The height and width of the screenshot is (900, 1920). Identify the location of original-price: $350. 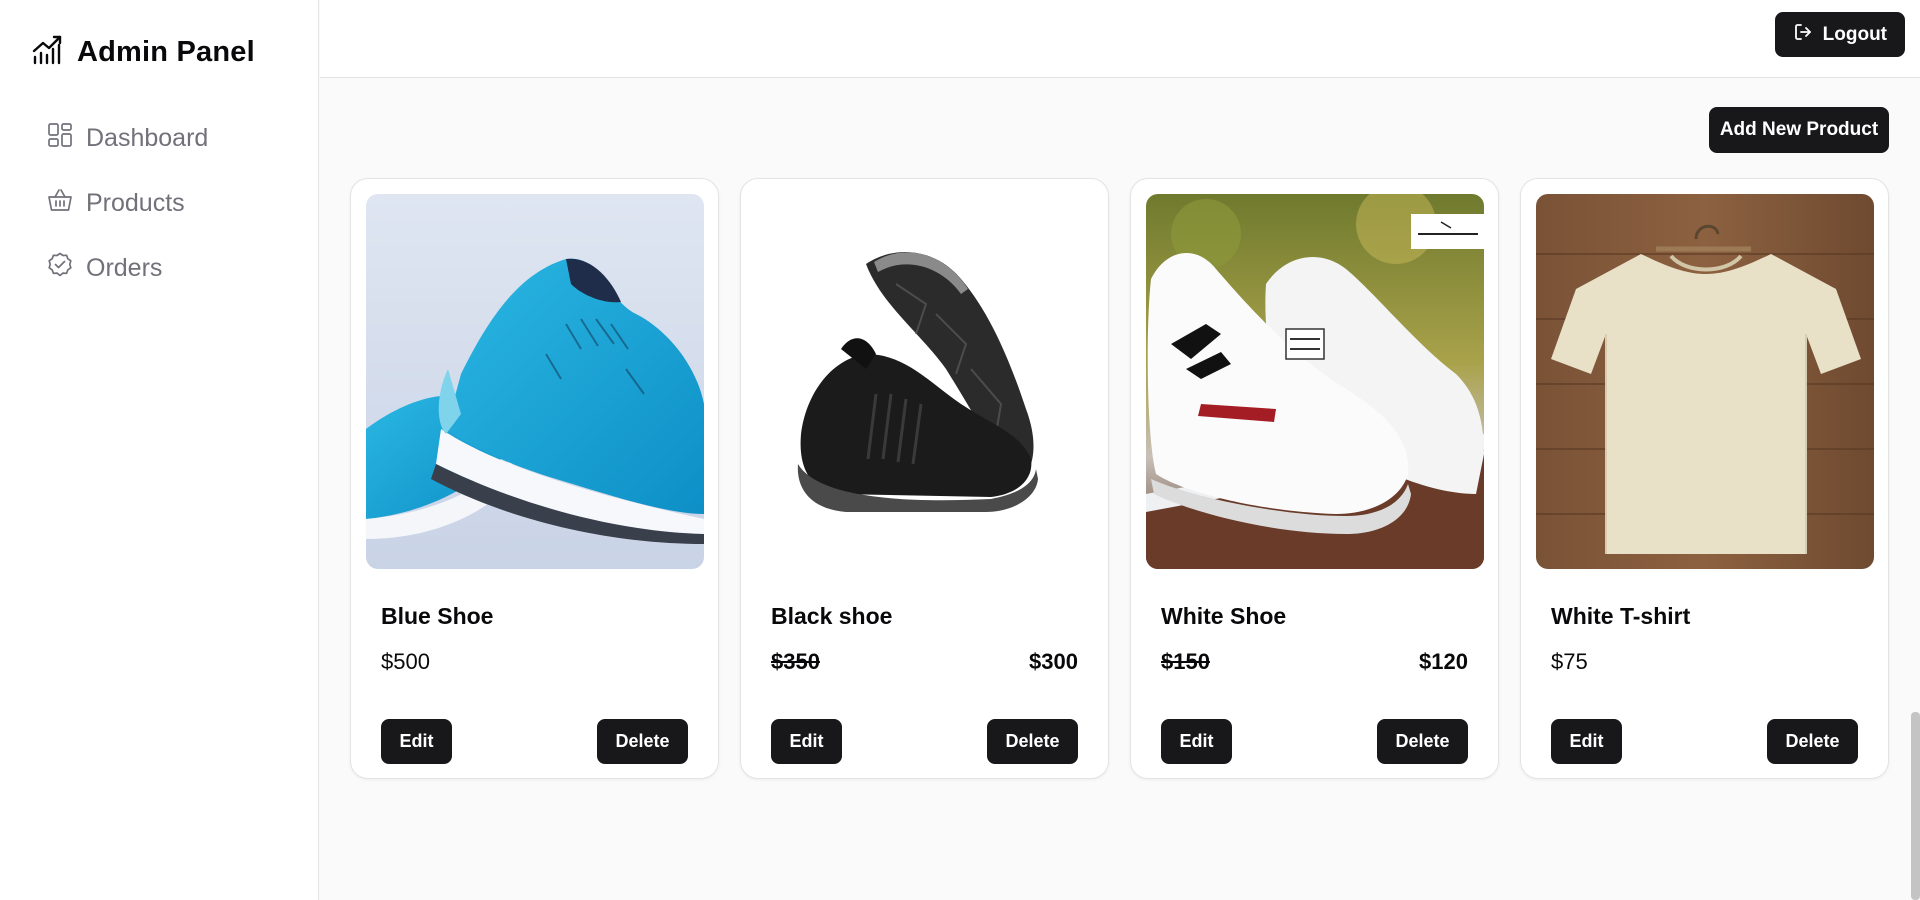
(795, 661).